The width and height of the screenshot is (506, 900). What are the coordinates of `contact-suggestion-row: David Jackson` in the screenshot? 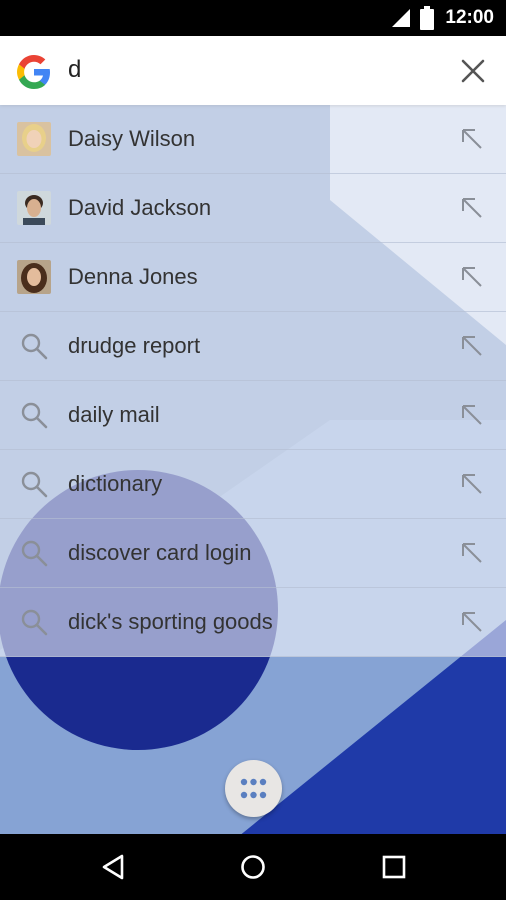 It's located at (253, 208).